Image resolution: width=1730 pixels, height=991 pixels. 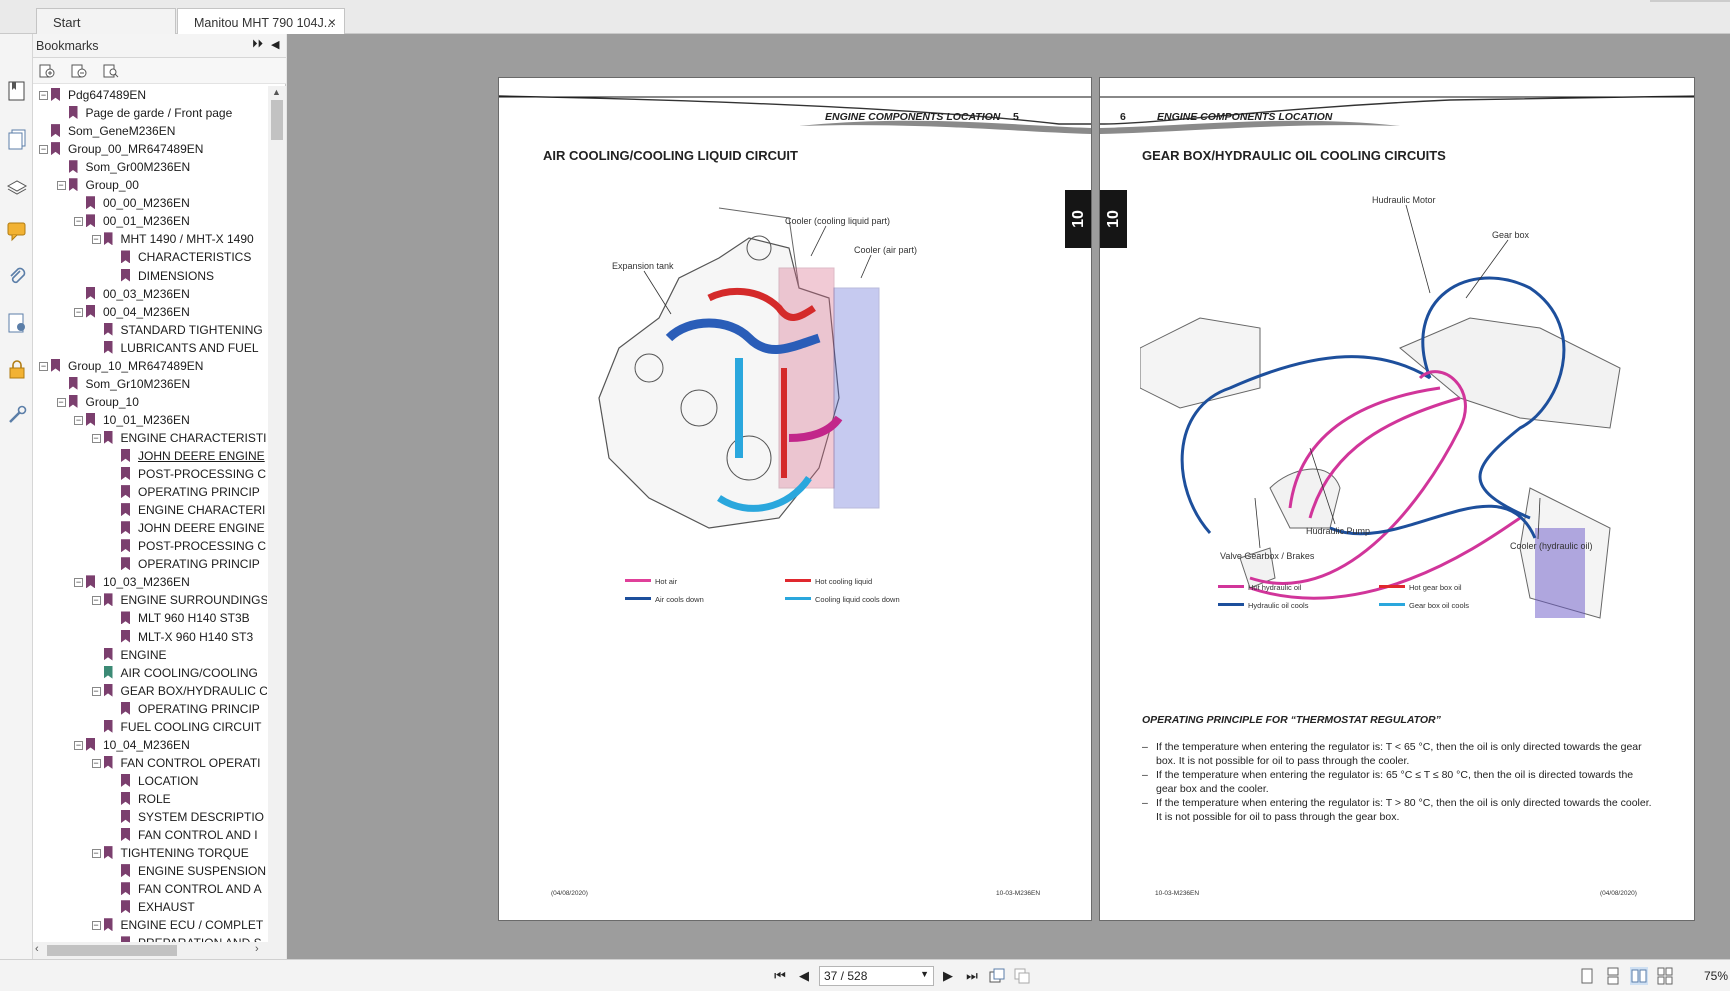 What do you see at coordinates (780, 976) in the screenshot?
I see `first-page-icon: ⏮` at bounding box center [780, 976].